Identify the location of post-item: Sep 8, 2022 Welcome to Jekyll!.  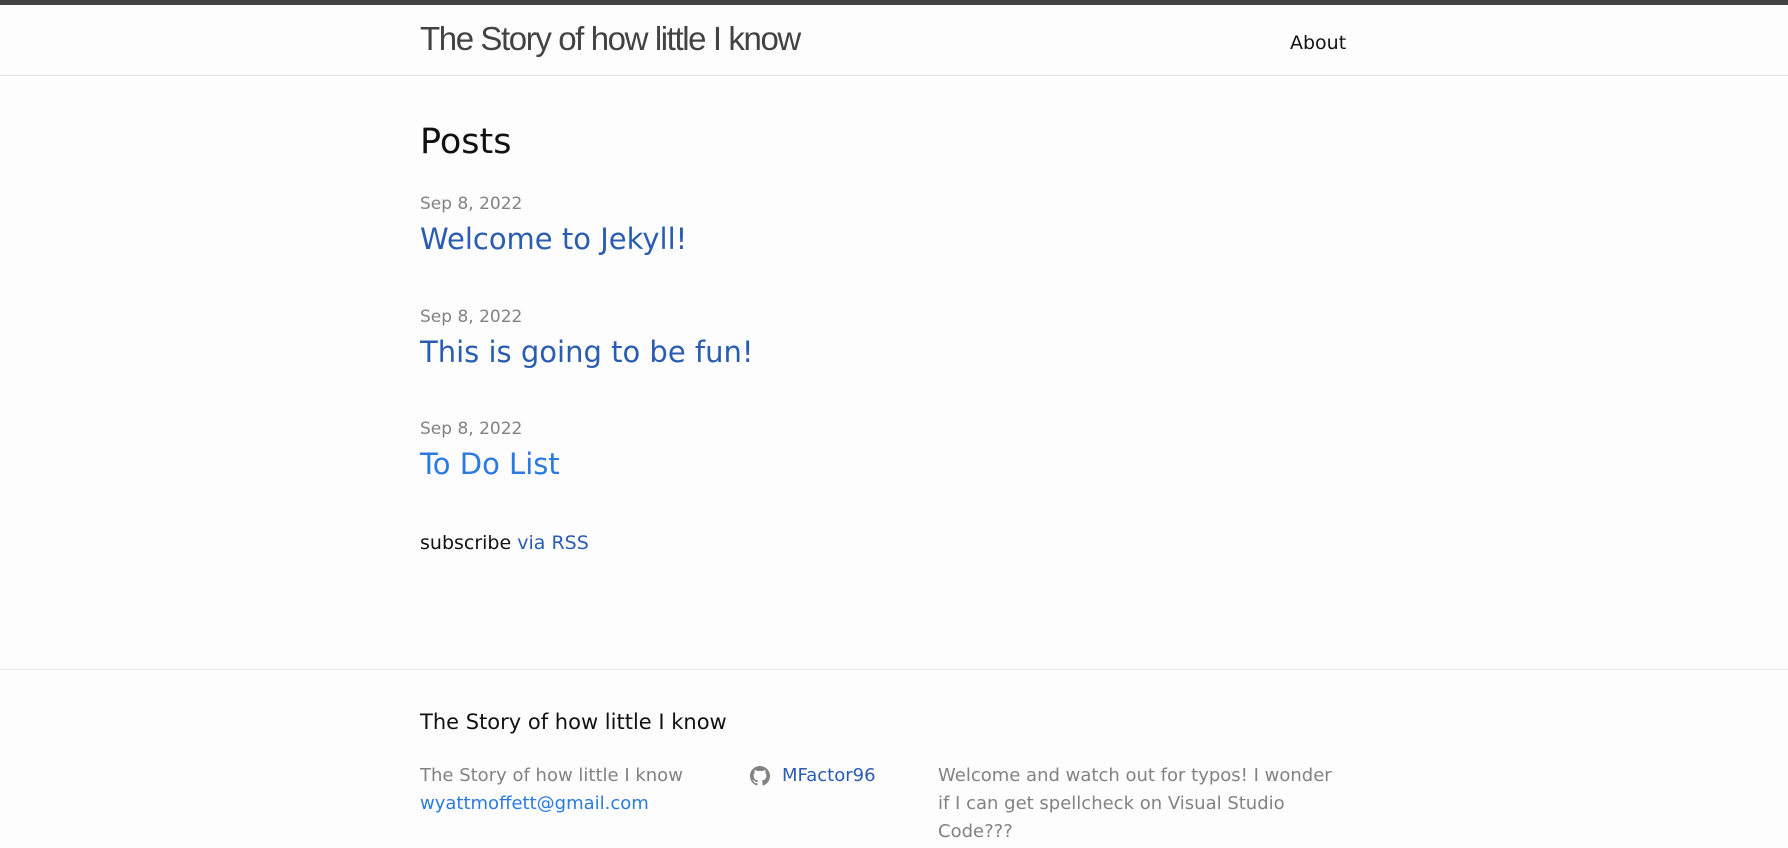
(553, 225).